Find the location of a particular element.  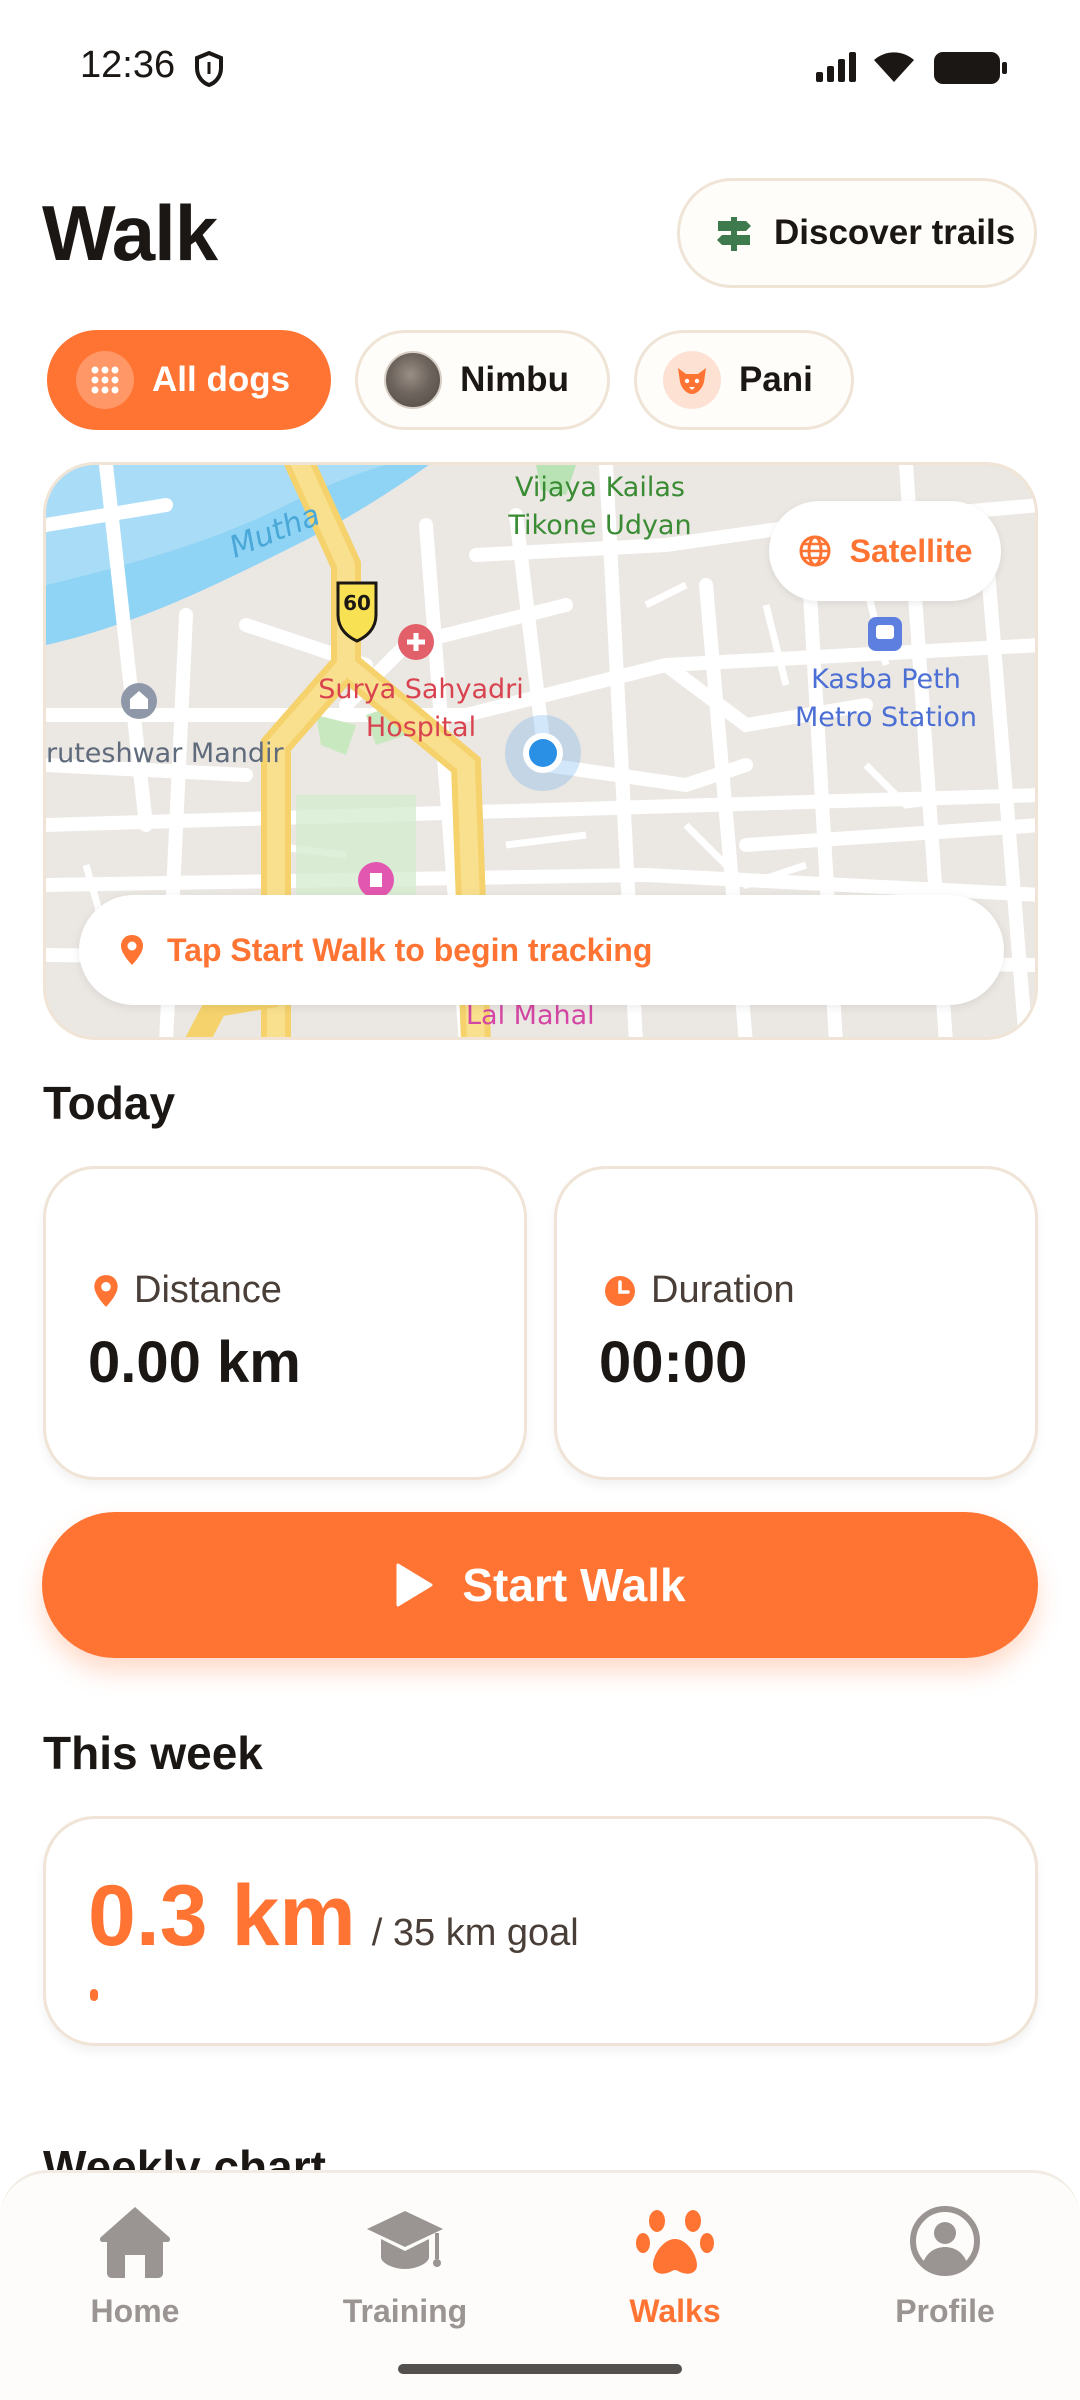

duration-header: Duration is located at coordinates (699, 1290).